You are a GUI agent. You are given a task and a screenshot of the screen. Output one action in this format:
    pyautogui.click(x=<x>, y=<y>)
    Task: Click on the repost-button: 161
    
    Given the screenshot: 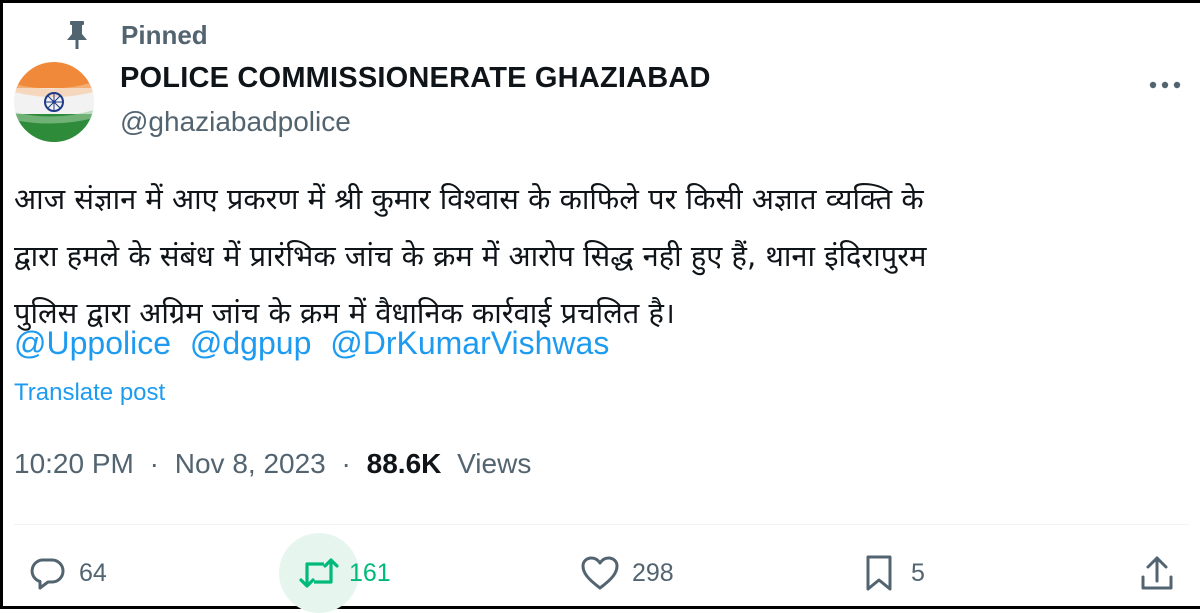 What is the action you would take?
    pyautogui.click(x=335, y=573)
    